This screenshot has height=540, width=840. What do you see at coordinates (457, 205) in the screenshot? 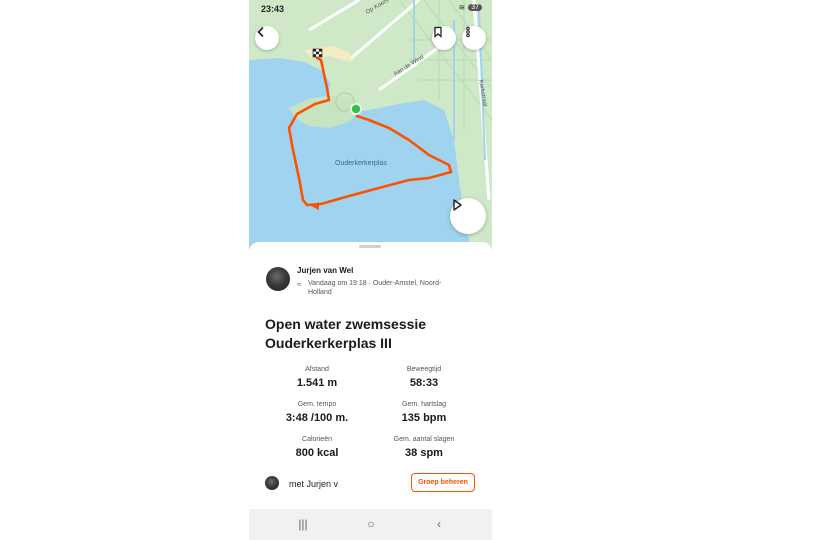
I see `play-icon` at bounding box center [457, 205].